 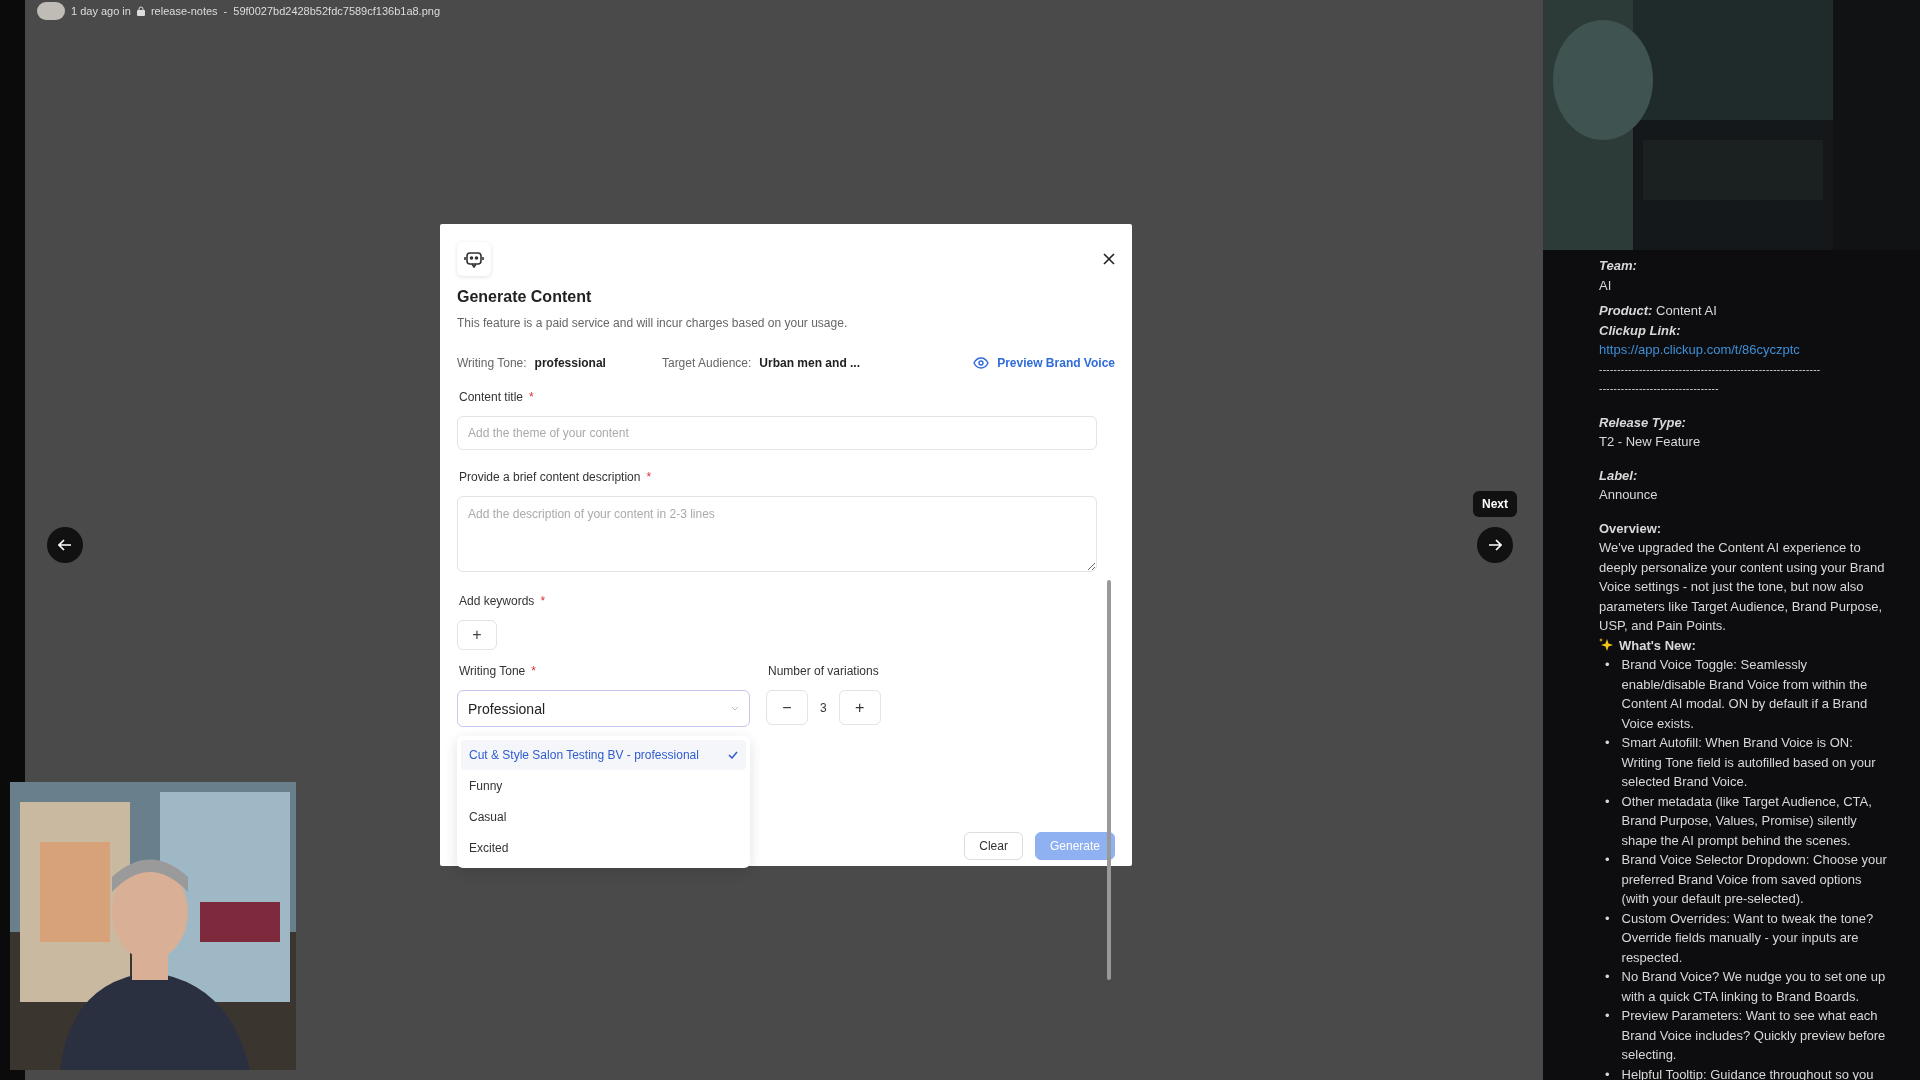 I want to click on bullet-item: Brand Voice Selector Dropdown: Choose your preferred Brand Voice from saved options (with your default pre-selected)., so click(x=1754, y=879).